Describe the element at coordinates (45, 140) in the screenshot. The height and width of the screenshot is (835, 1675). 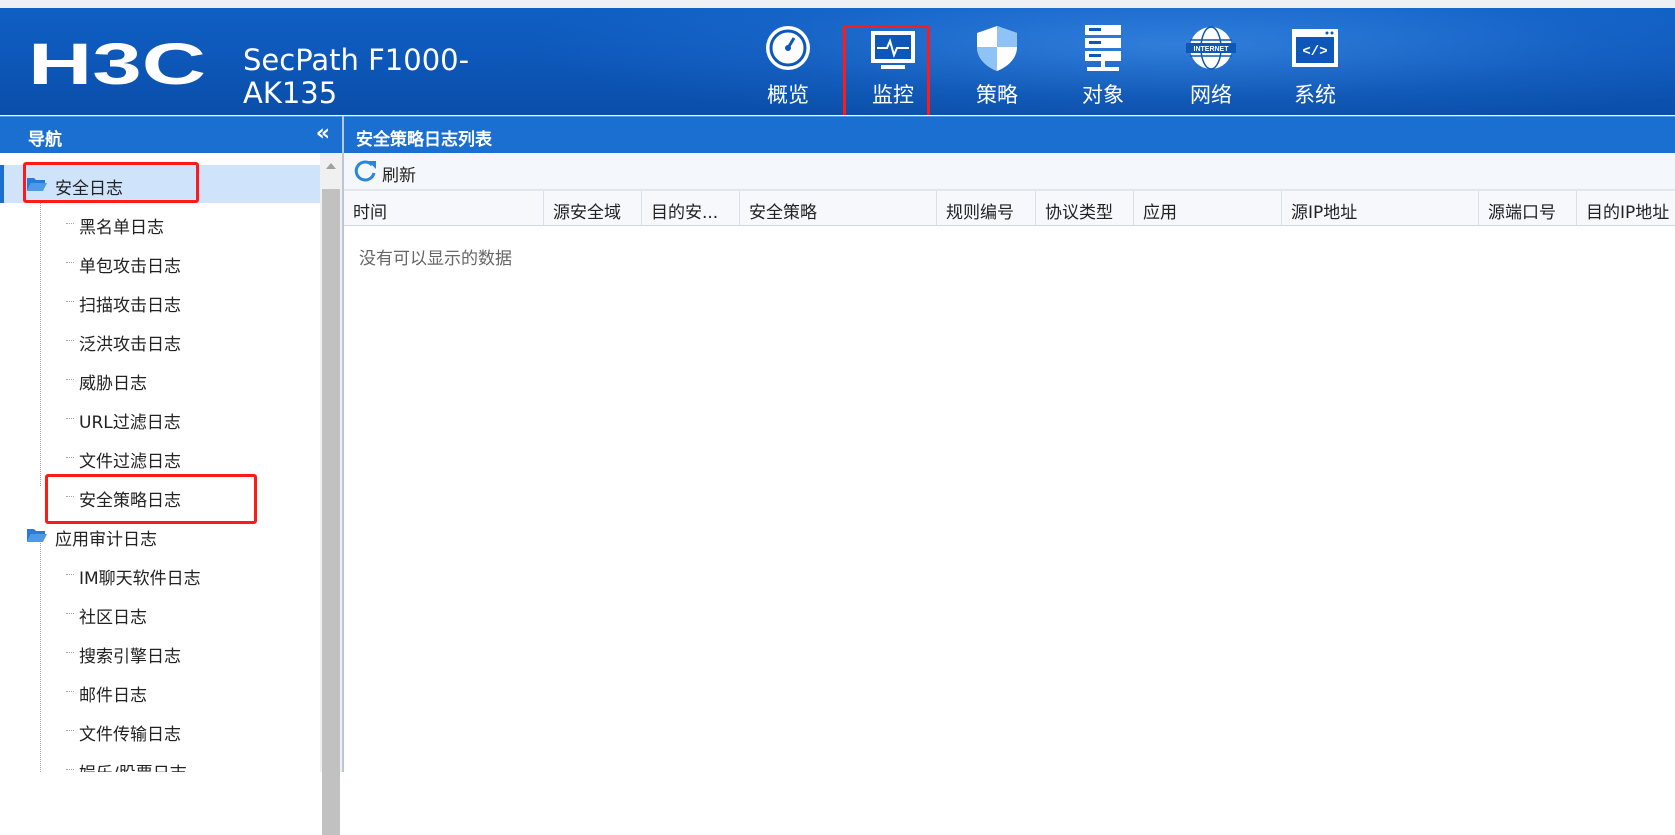
I see `sidebar-title: 导航` at that location.